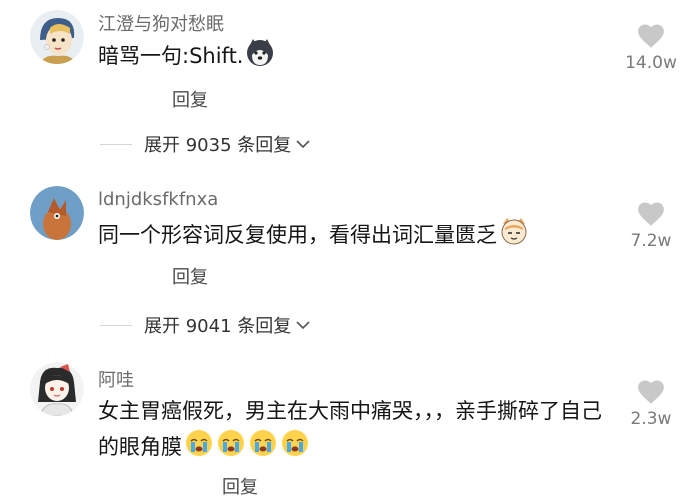 Image resolution: width=700 pixels, height=499 pixels. What do you see at coordinates (218, 145) in the screenshot?
I see `expand-replies-label: 展开 9035 条回复` at bounding box center [218, 145].